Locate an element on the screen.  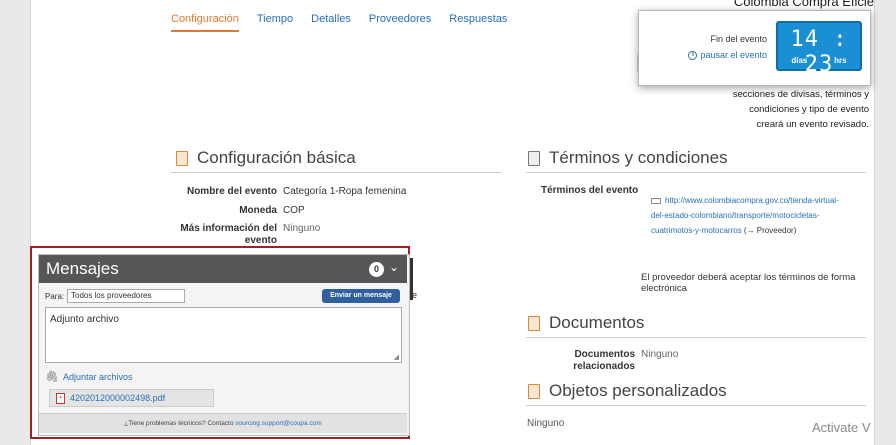
document-icon is located at coordinates (182, 158).